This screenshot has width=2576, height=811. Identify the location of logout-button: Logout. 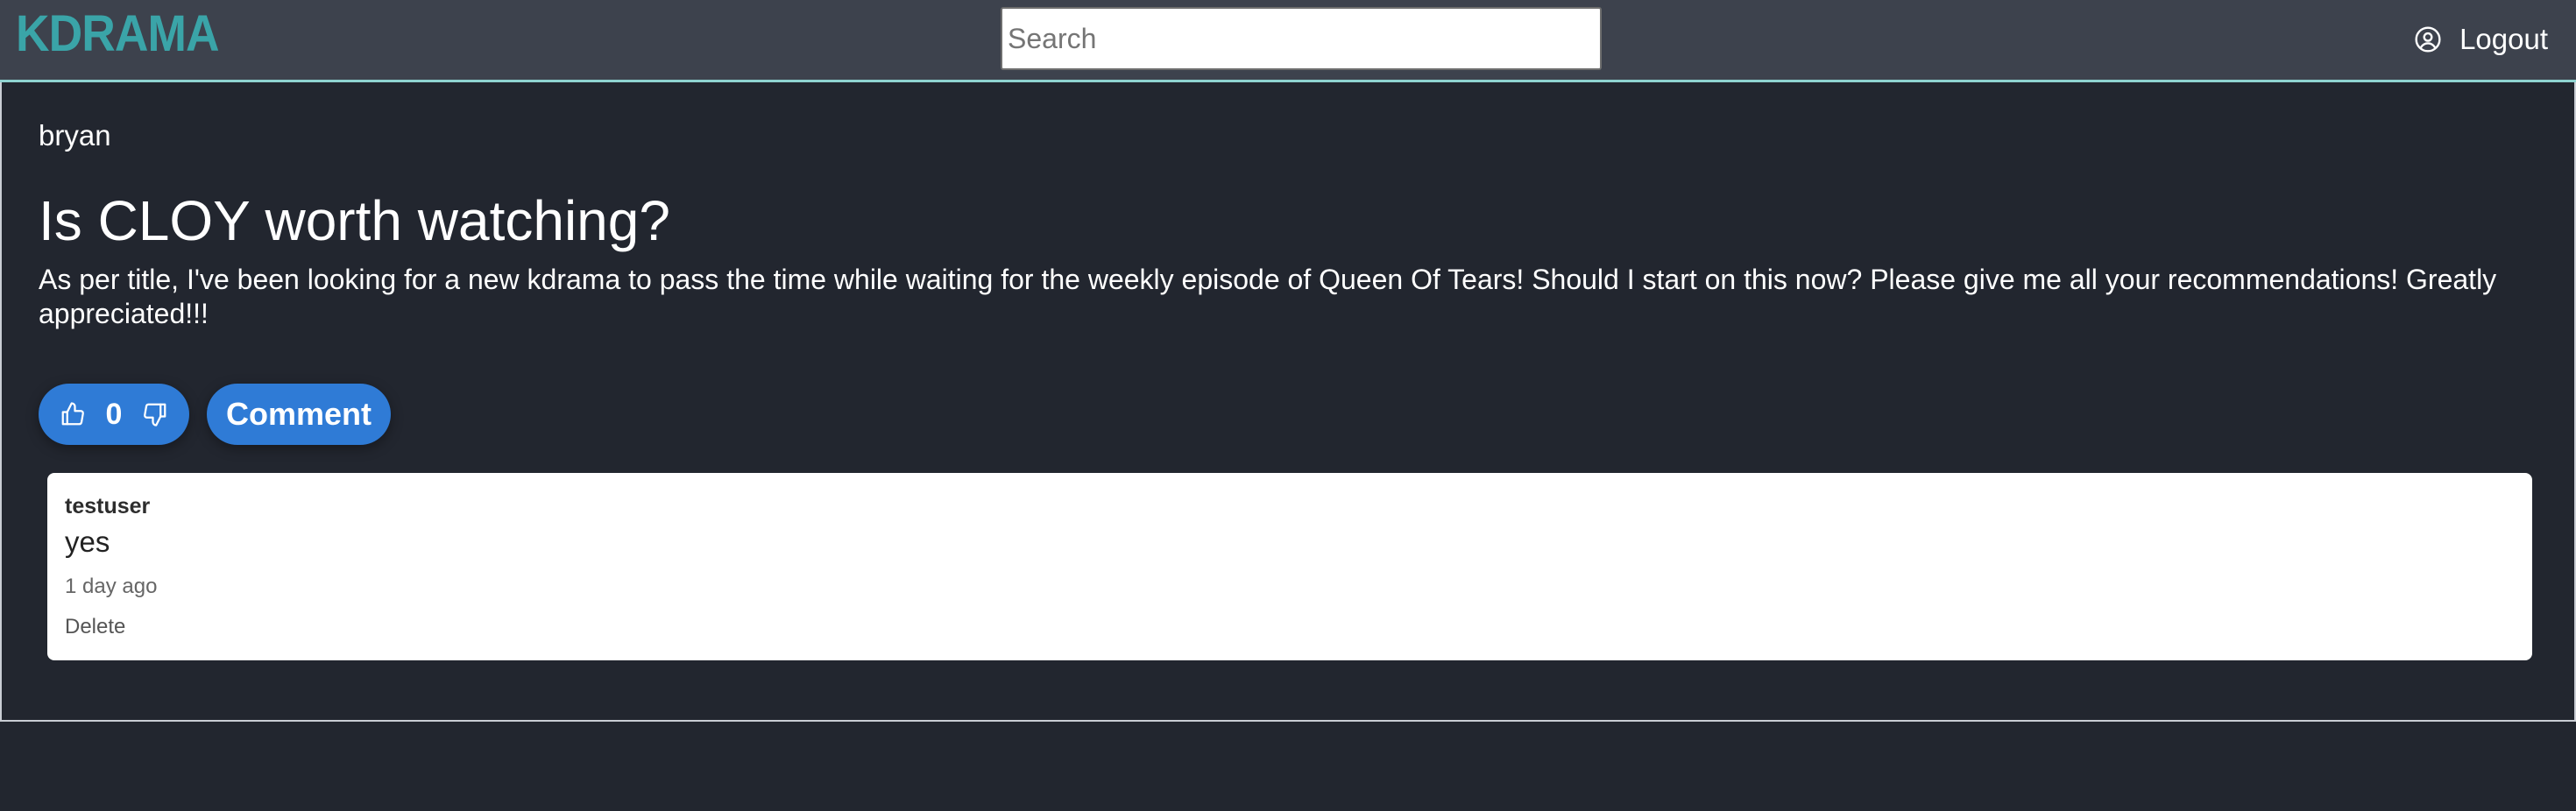
(2481, 39).